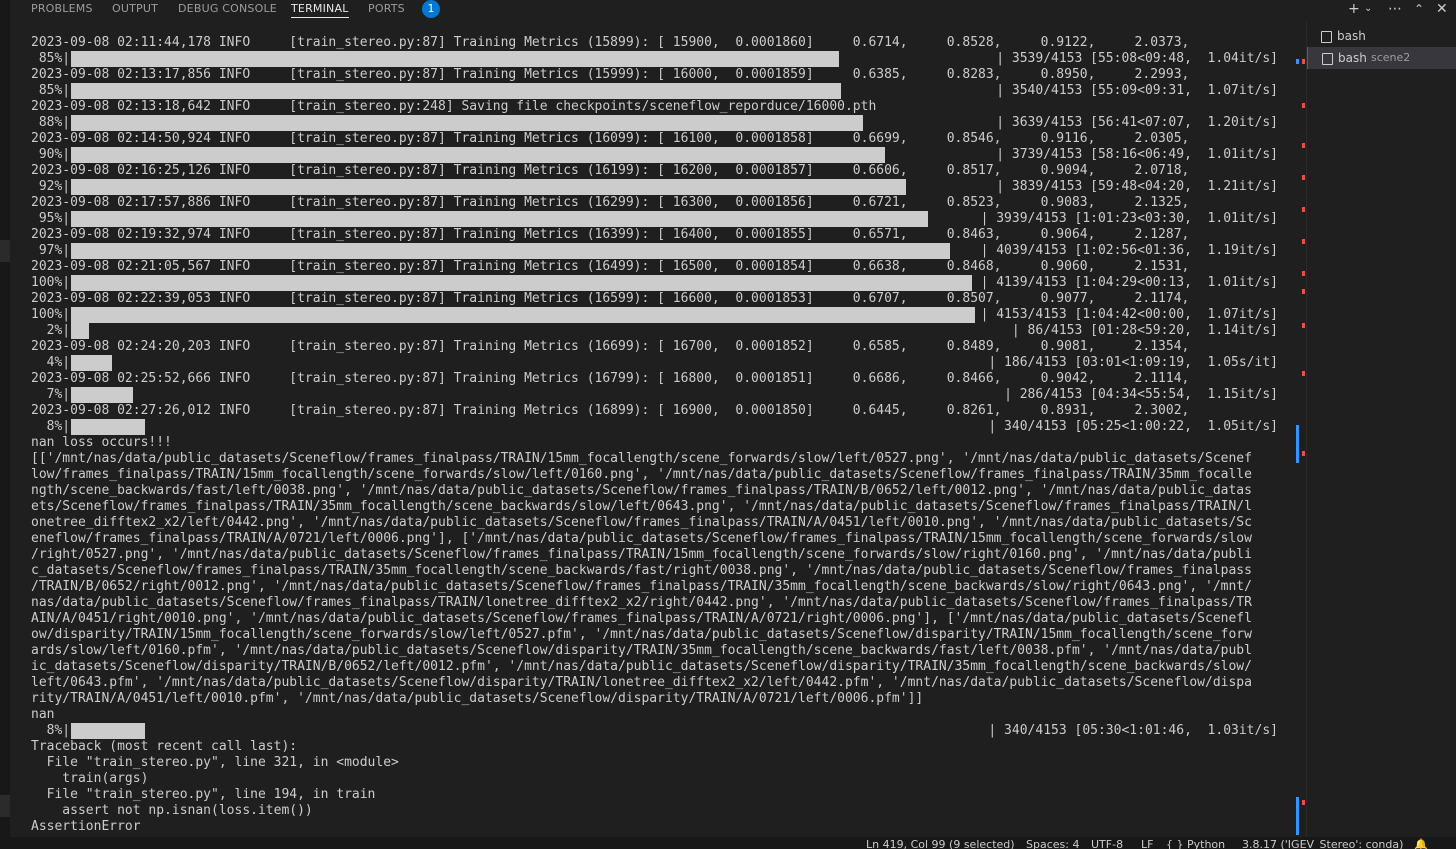 This screenshot has height=849, width=1456. Describe the element at coordinates (227, 11) in the screenshot. I see `tab-debug-console: DEBUG CONSOLE` at that location.